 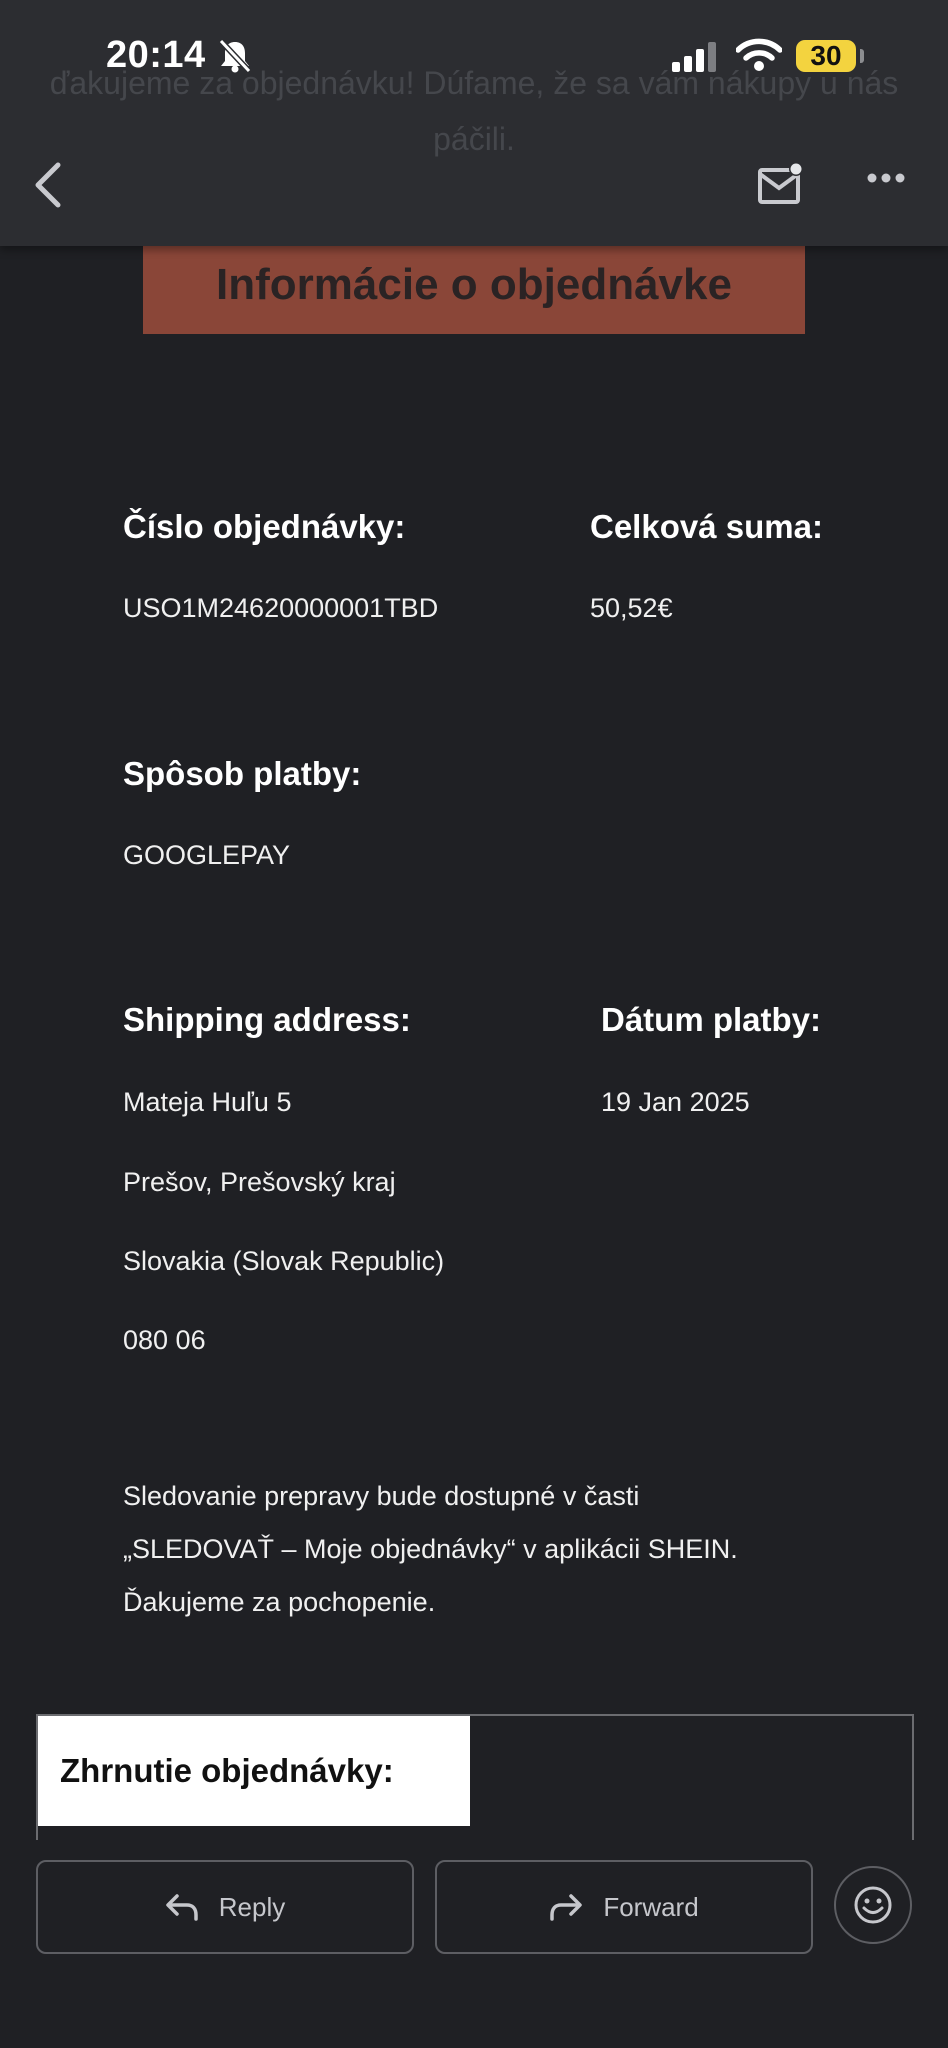 What do you see at coordinates (862, 56) in the screenshot?
I see `battery-cap` at bounding box center [862, 56].